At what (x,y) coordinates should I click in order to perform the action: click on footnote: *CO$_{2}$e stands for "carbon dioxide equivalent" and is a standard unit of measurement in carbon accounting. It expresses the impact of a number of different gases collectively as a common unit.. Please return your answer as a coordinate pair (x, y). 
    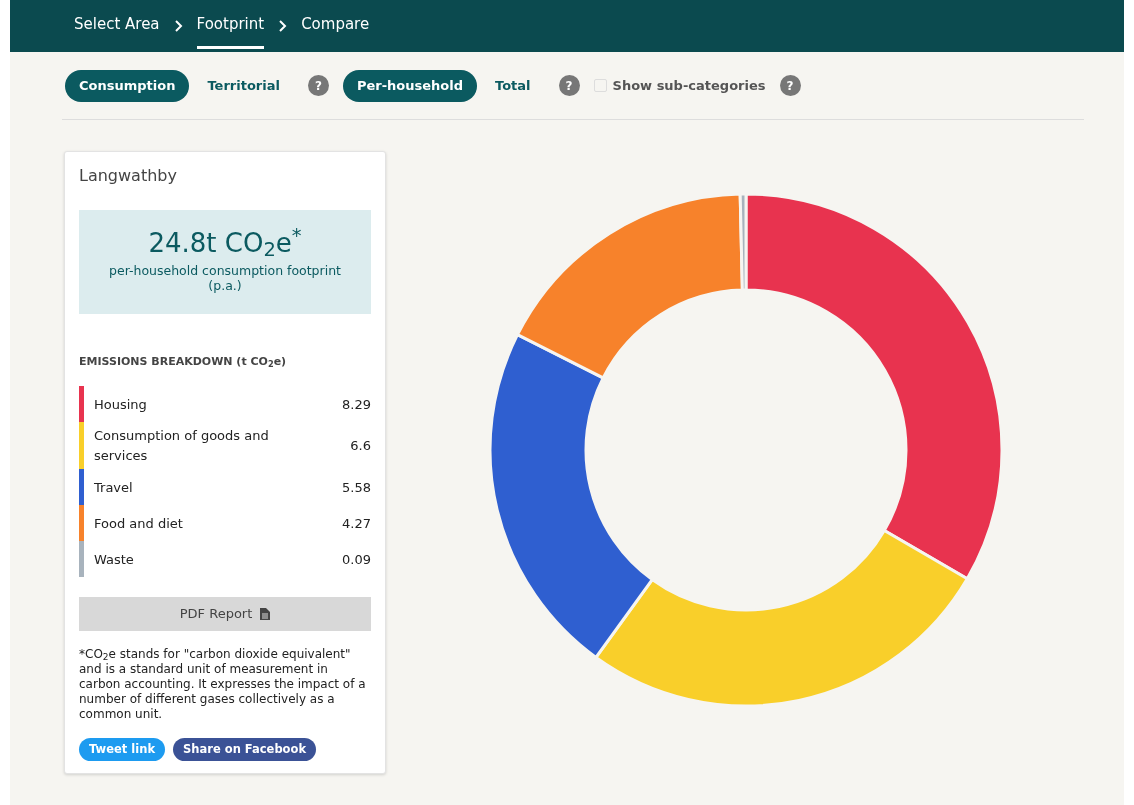
    Looking at the image, I should click on (223, 684).